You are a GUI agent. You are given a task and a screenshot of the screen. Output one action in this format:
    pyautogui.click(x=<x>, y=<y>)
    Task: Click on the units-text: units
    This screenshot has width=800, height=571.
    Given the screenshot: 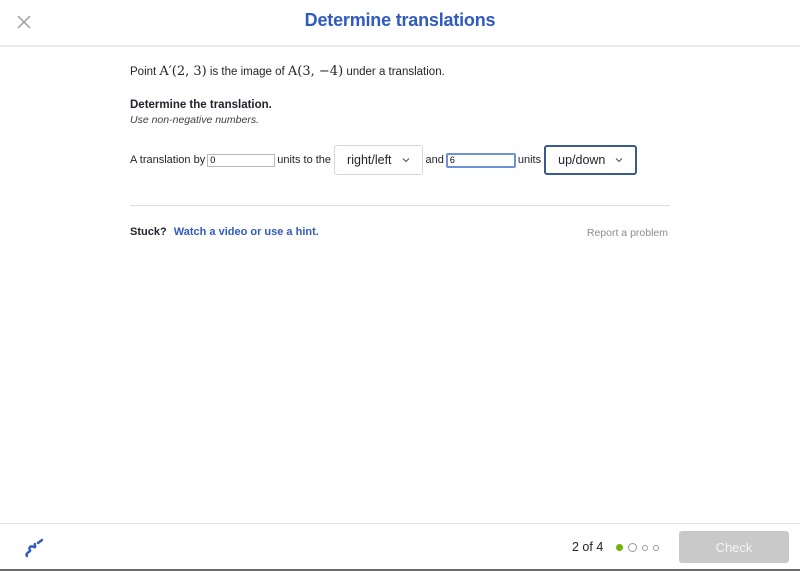 What is the action you would take?
    pyautogui.click(x=529, y=160)
    